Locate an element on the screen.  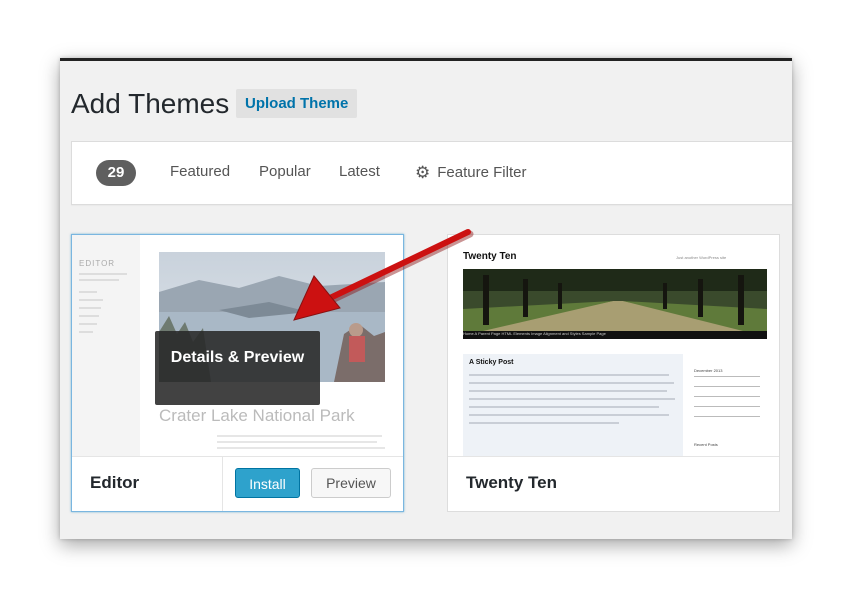
arrow-shaft is located at coordinates (399, 265).